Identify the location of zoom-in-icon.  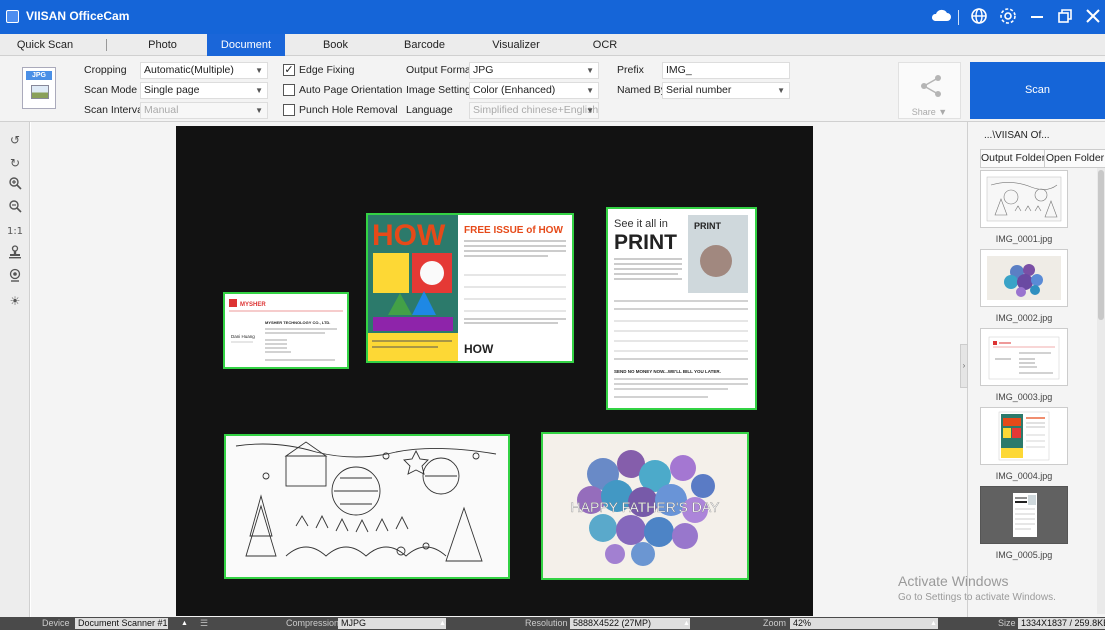
(15, 186).